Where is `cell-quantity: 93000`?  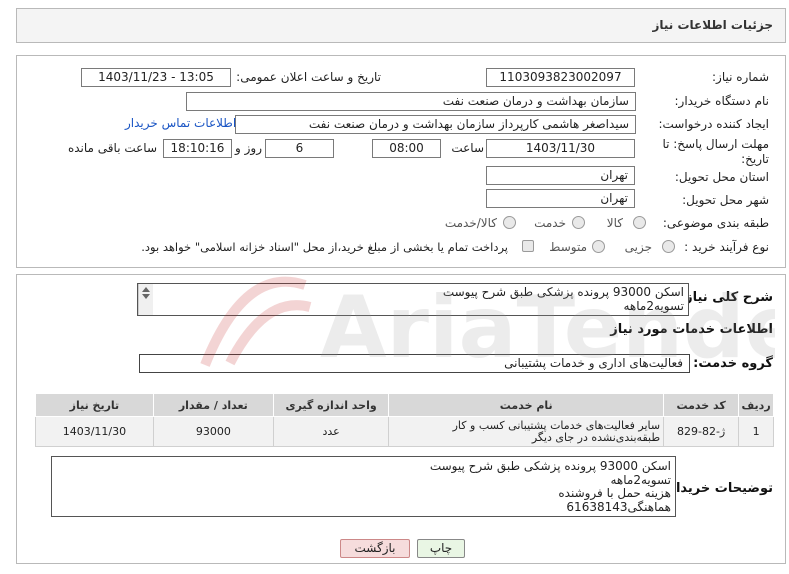 cell-quantity: 93000 is located at coordinates (213, 431).